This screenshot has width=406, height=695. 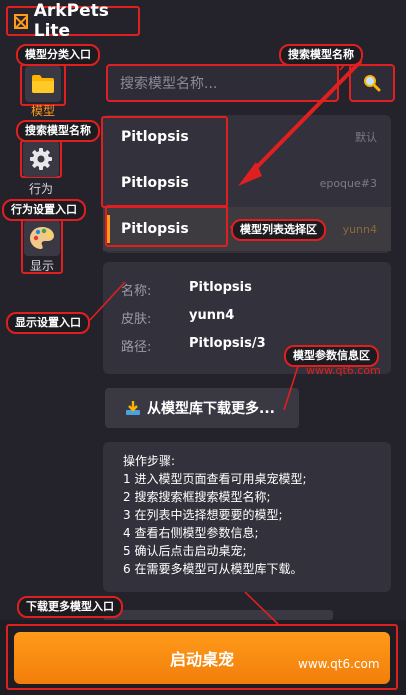 I want to click on callout-behavior: 行为设置入口, so click(x=44, y=210).